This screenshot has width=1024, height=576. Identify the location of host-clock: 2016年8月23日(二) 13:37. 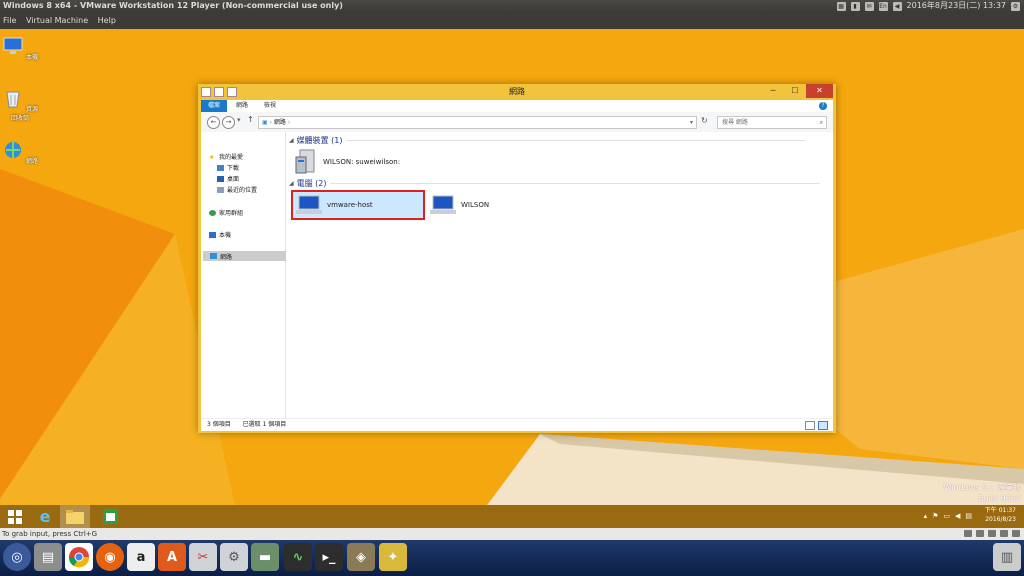
(956, 6).